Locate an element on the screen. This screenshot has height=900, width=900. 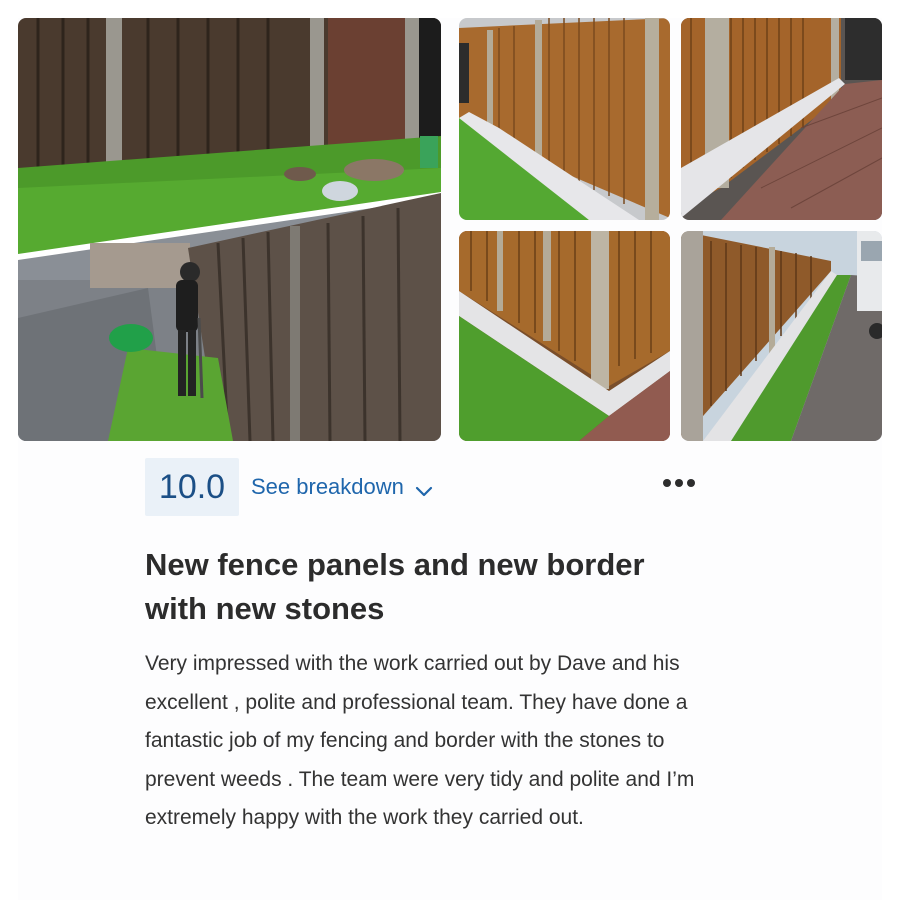
see-breakdown-button: See breakdown is located at coordinates (342, 487).